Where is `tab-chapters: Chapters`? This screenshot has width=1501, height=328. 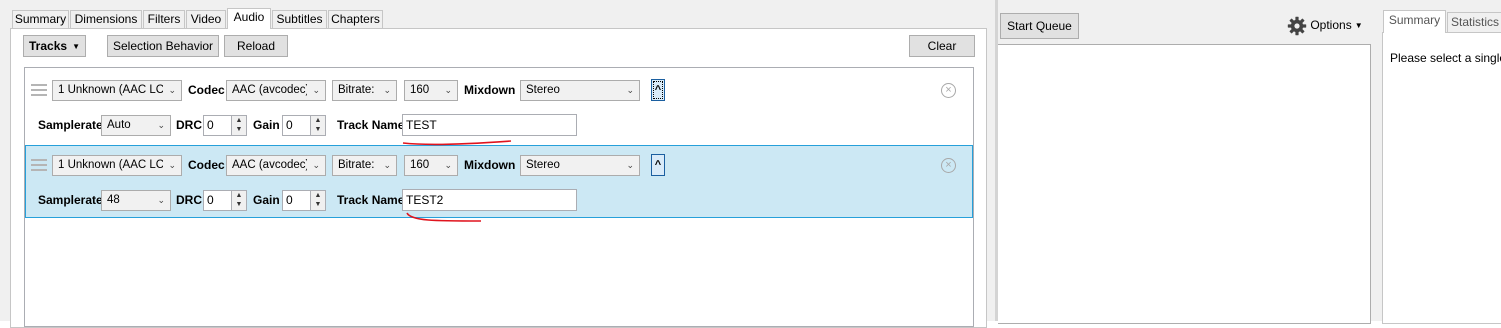
tab-chapters: Chapters is located at coordinates (355, 19).